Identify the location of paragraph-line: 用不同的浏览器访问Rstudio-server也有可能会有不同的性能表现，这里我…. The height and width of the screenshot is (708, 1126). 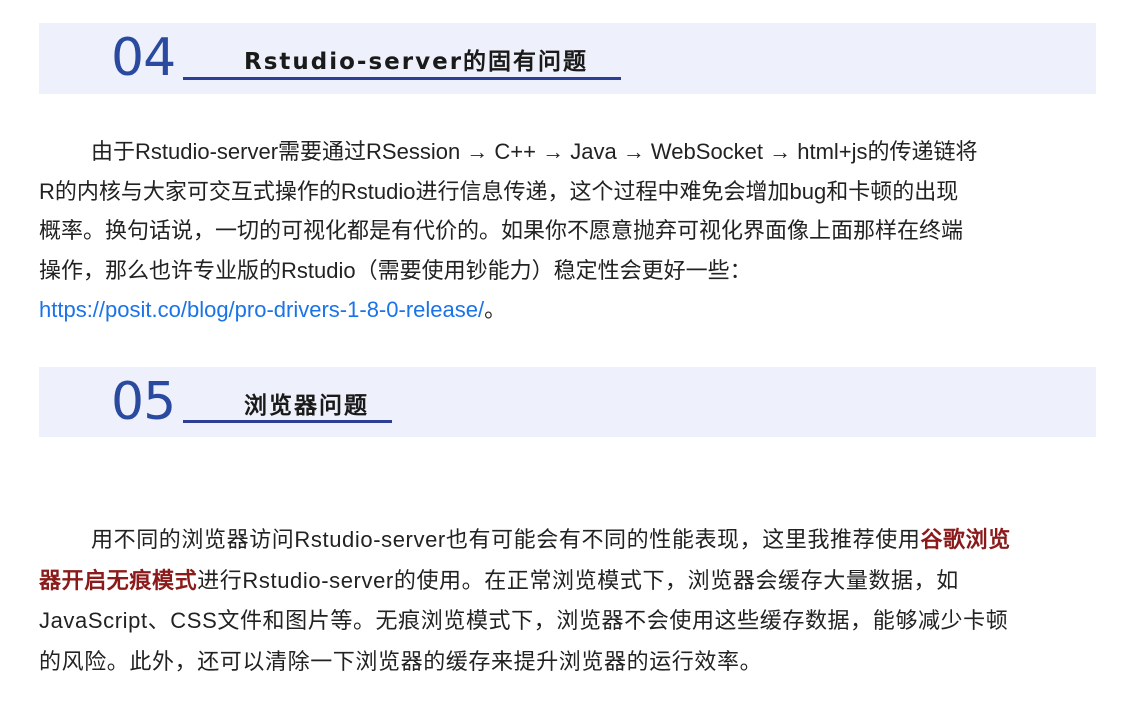
(551, 539).